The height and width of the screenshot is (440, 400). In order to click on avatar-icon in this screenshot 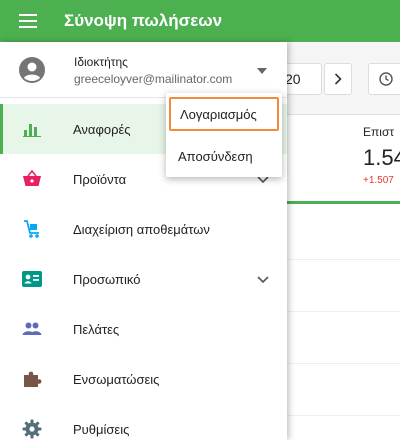, I will do `click(32, 70)`.